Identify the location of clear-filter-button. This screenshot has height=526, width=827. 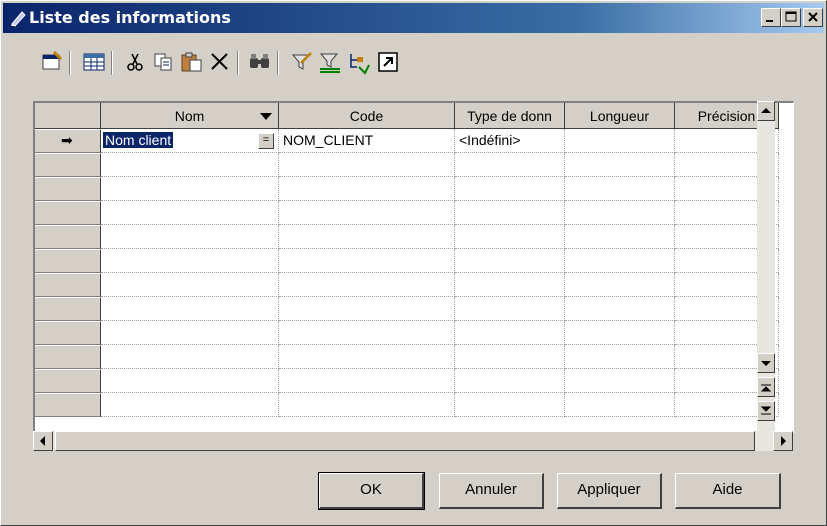
(330, 62).